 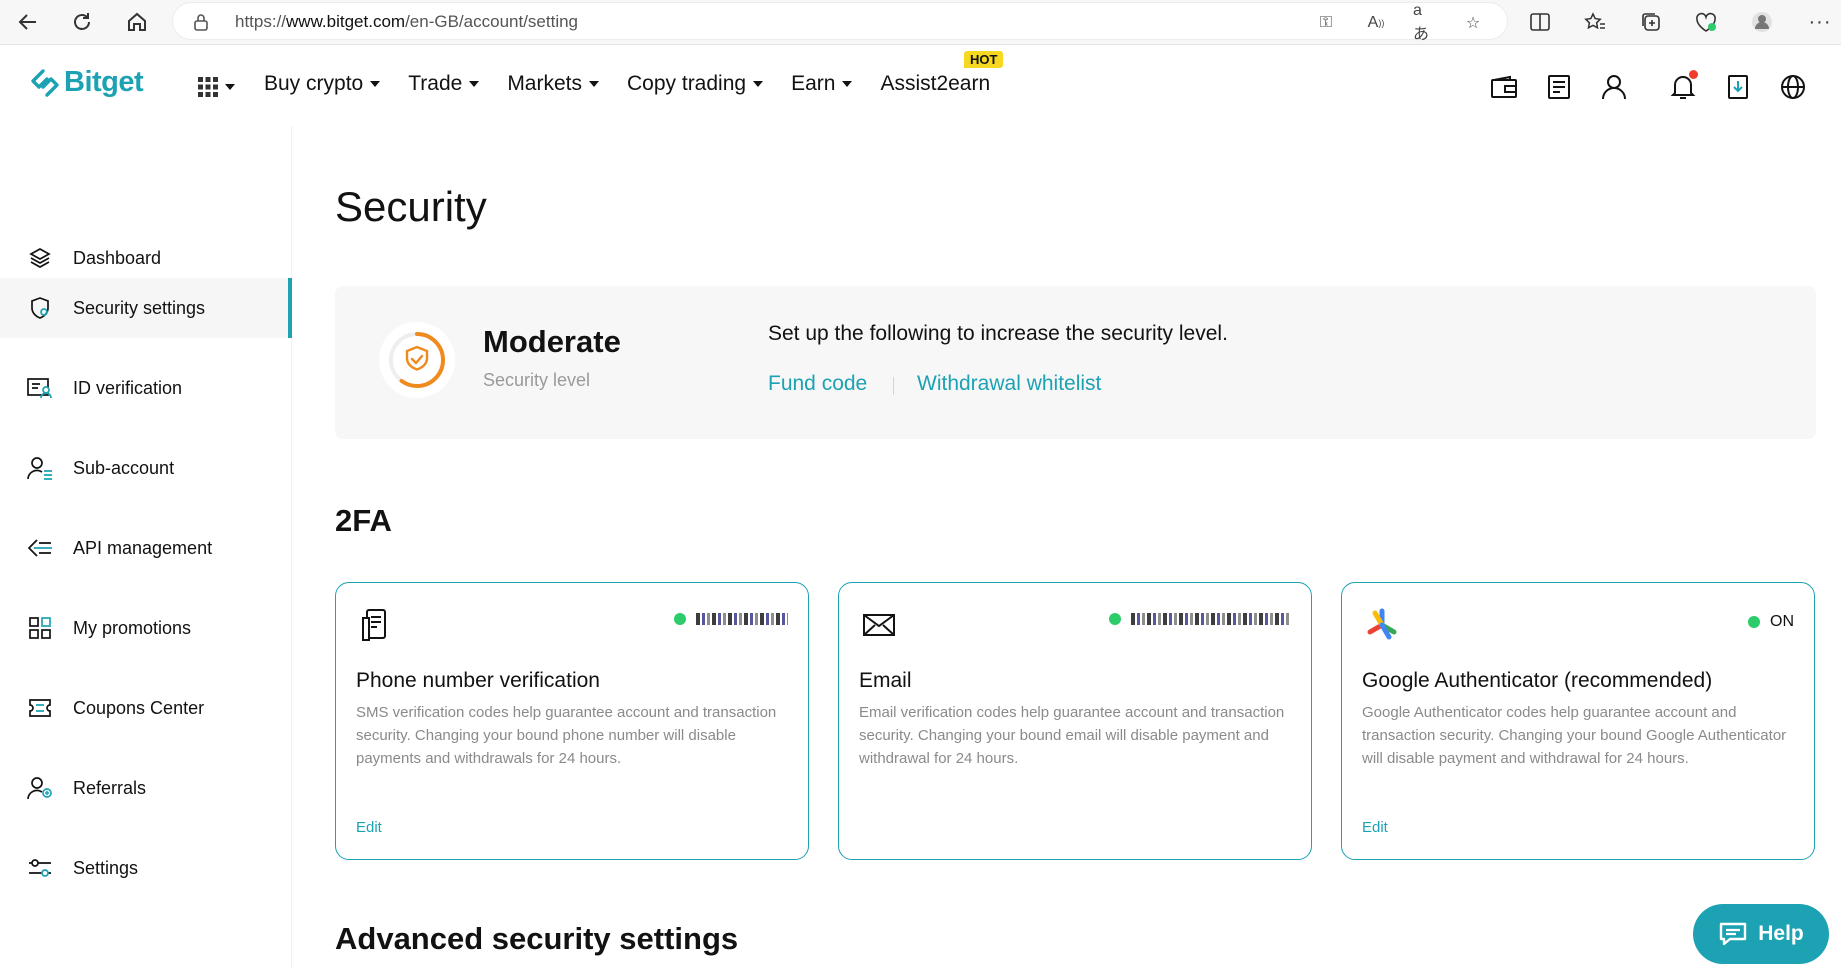 What do you see at coordinates (1693, 74) in the screenshot?
I see `notification-dot` at bounding box center [1693, 74].